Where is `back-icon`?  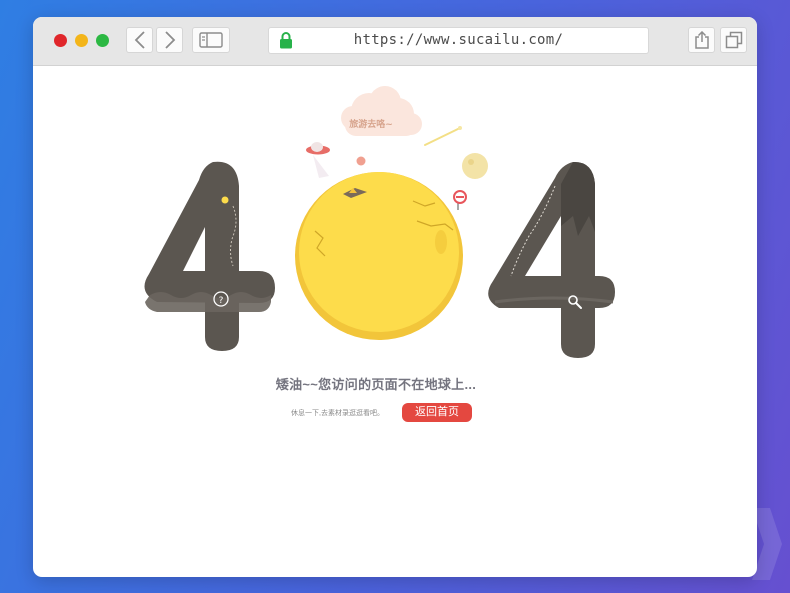 back-icon is located at coordinates (139, 40).